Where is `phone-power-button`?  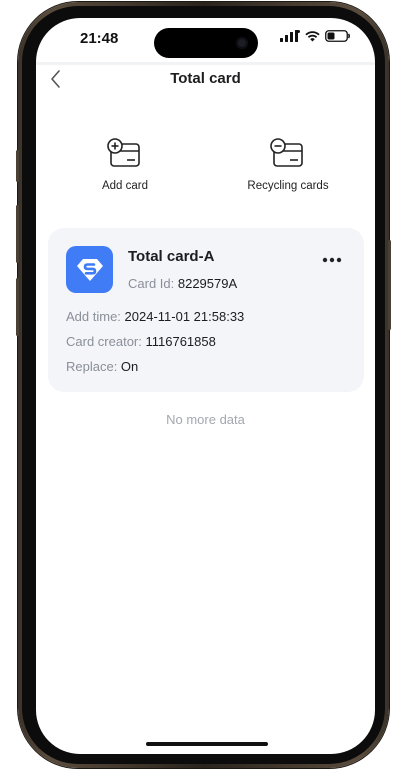 phone-power-button is located at coordinates (389, 285).